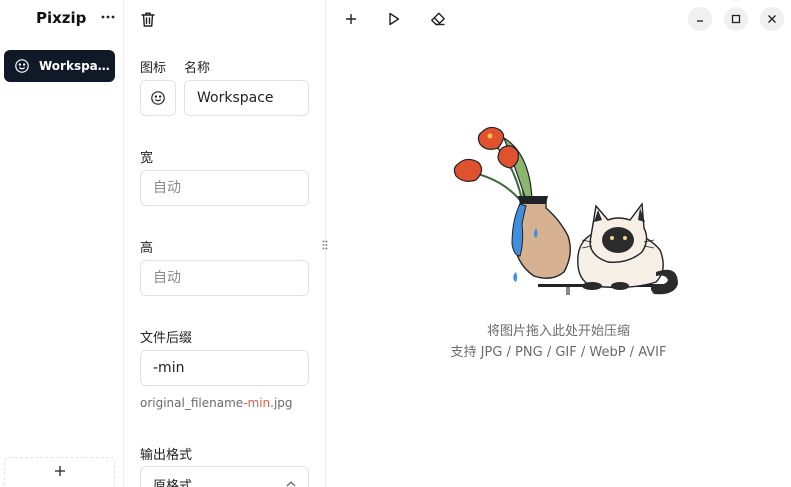  What do you see at coordinates (224, 476) in the screenshot?
I see `output-format-select: 原格式` at bounding box center [224, 476].